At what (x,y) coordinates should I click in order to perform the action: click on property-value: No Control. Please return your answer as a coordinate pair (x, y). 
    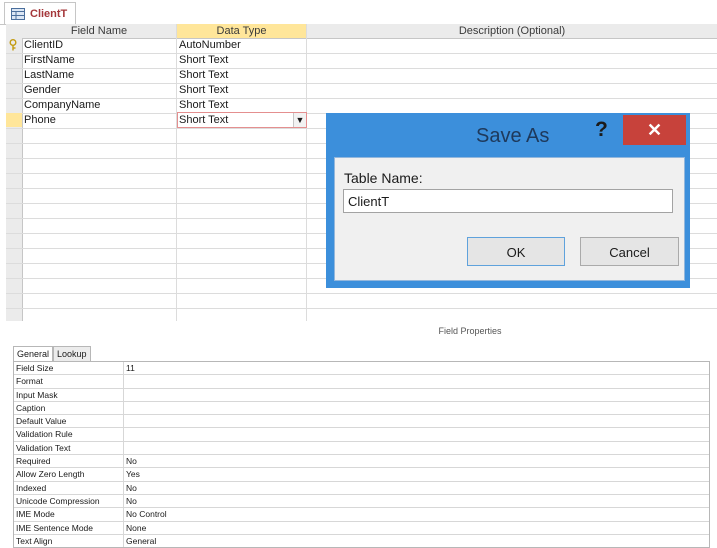
    Looking at the image, I should click on (416, 514).